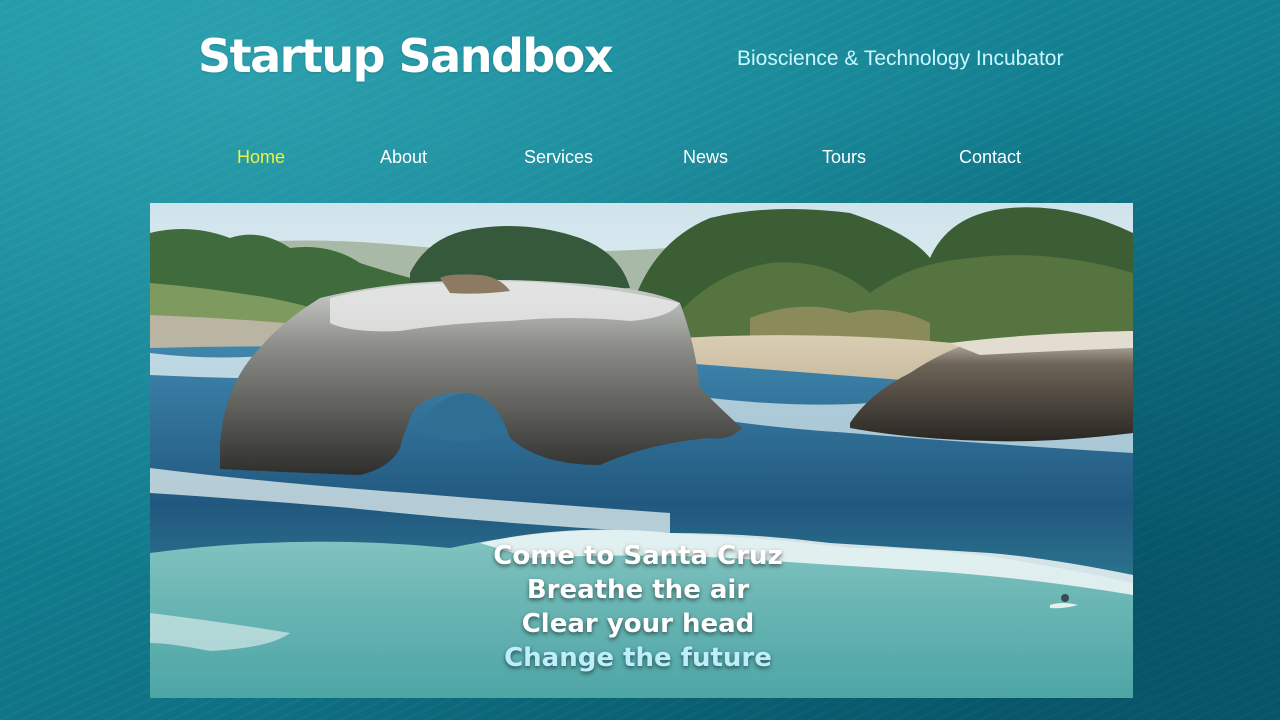 This screenshot has height=720, width=1280. Describe the element at coordinates (900, 58) in the screenshot. I see `site-tagline: Bioscience & Technology Incubator` at that location.